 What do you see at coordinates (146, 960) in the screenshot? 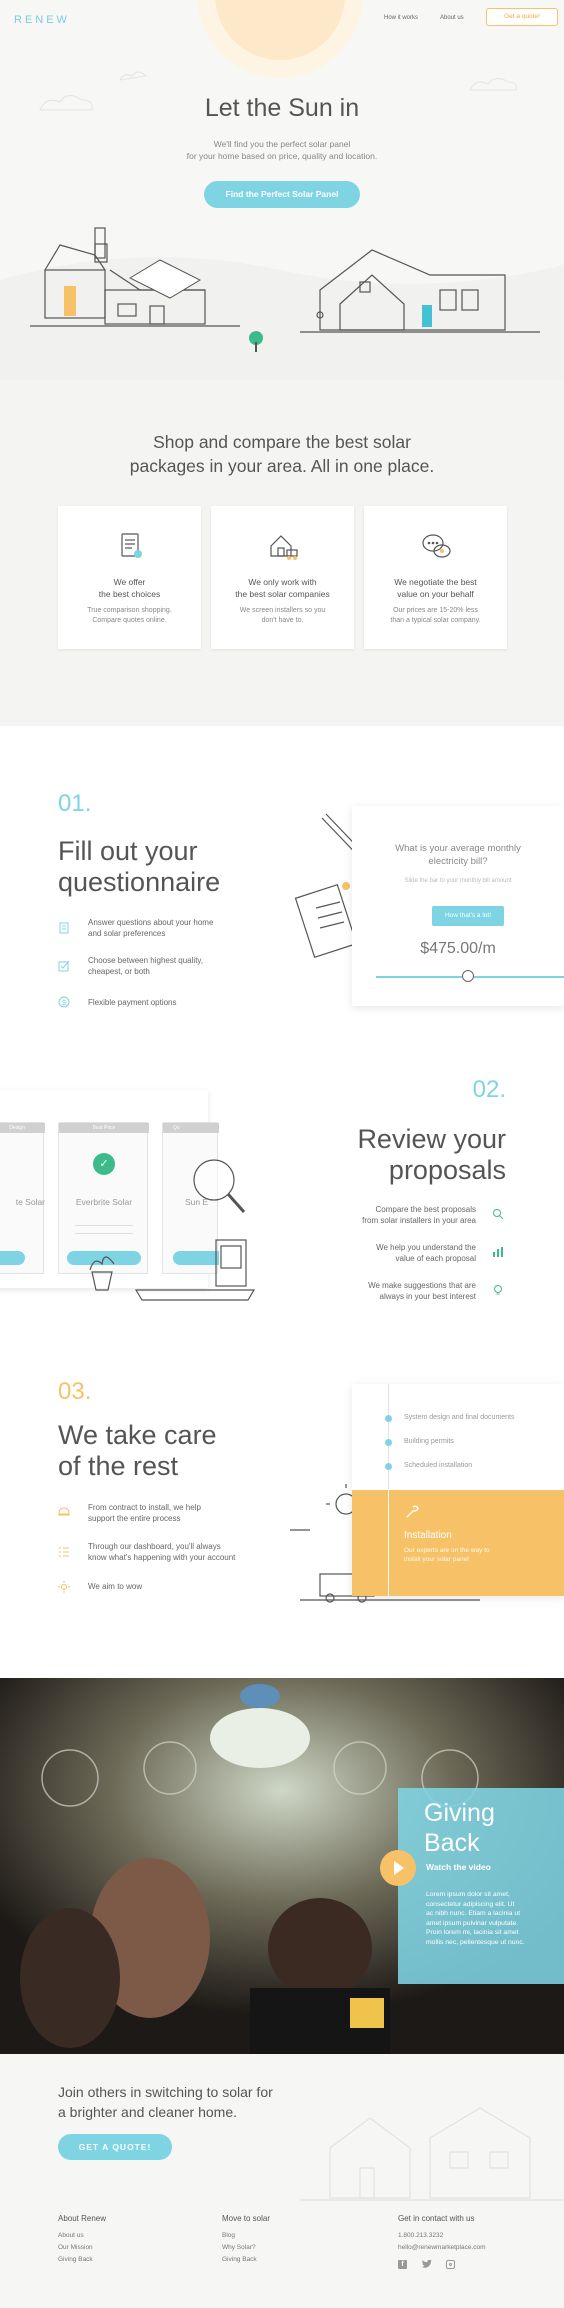
I see `step1-item-line1: Choose between highest quality,` at bounding box center [146, 960].